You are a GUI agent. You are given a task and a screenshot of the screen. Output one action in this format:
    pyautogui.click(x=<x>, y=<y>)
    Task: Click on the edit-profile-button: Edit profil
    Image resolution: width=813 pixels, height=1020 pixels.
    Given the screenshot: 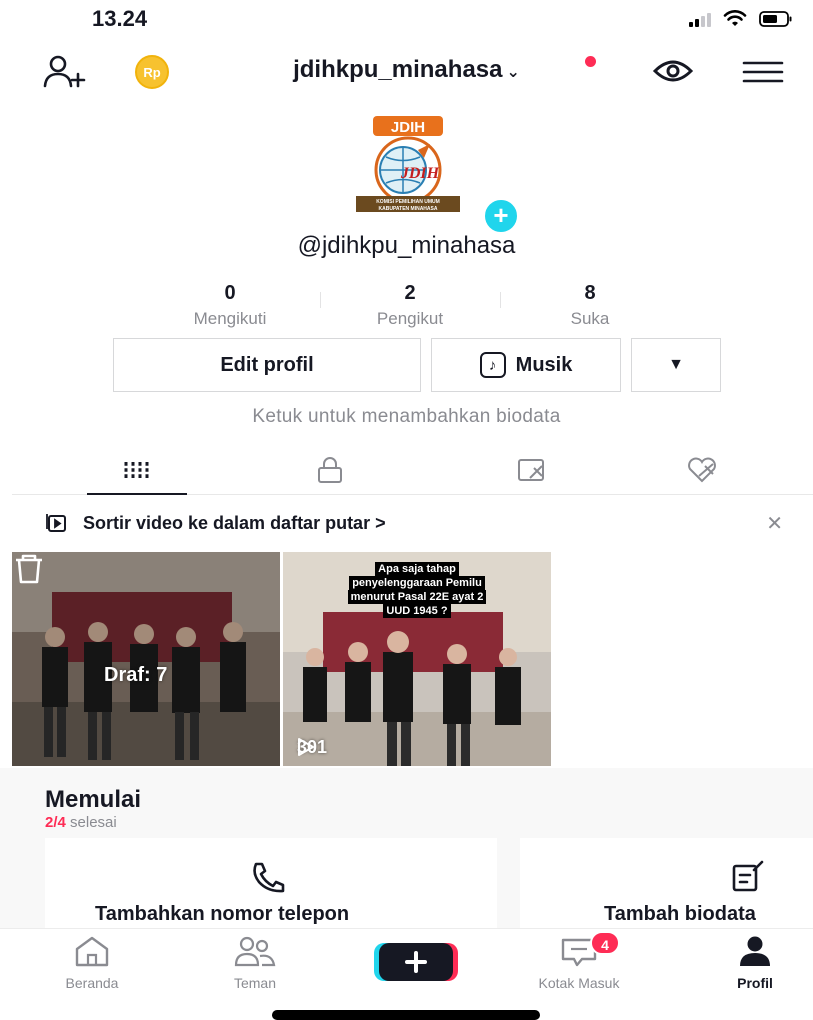 What is the action you would take?
    pyautogui.click(x=267, y=365)
    